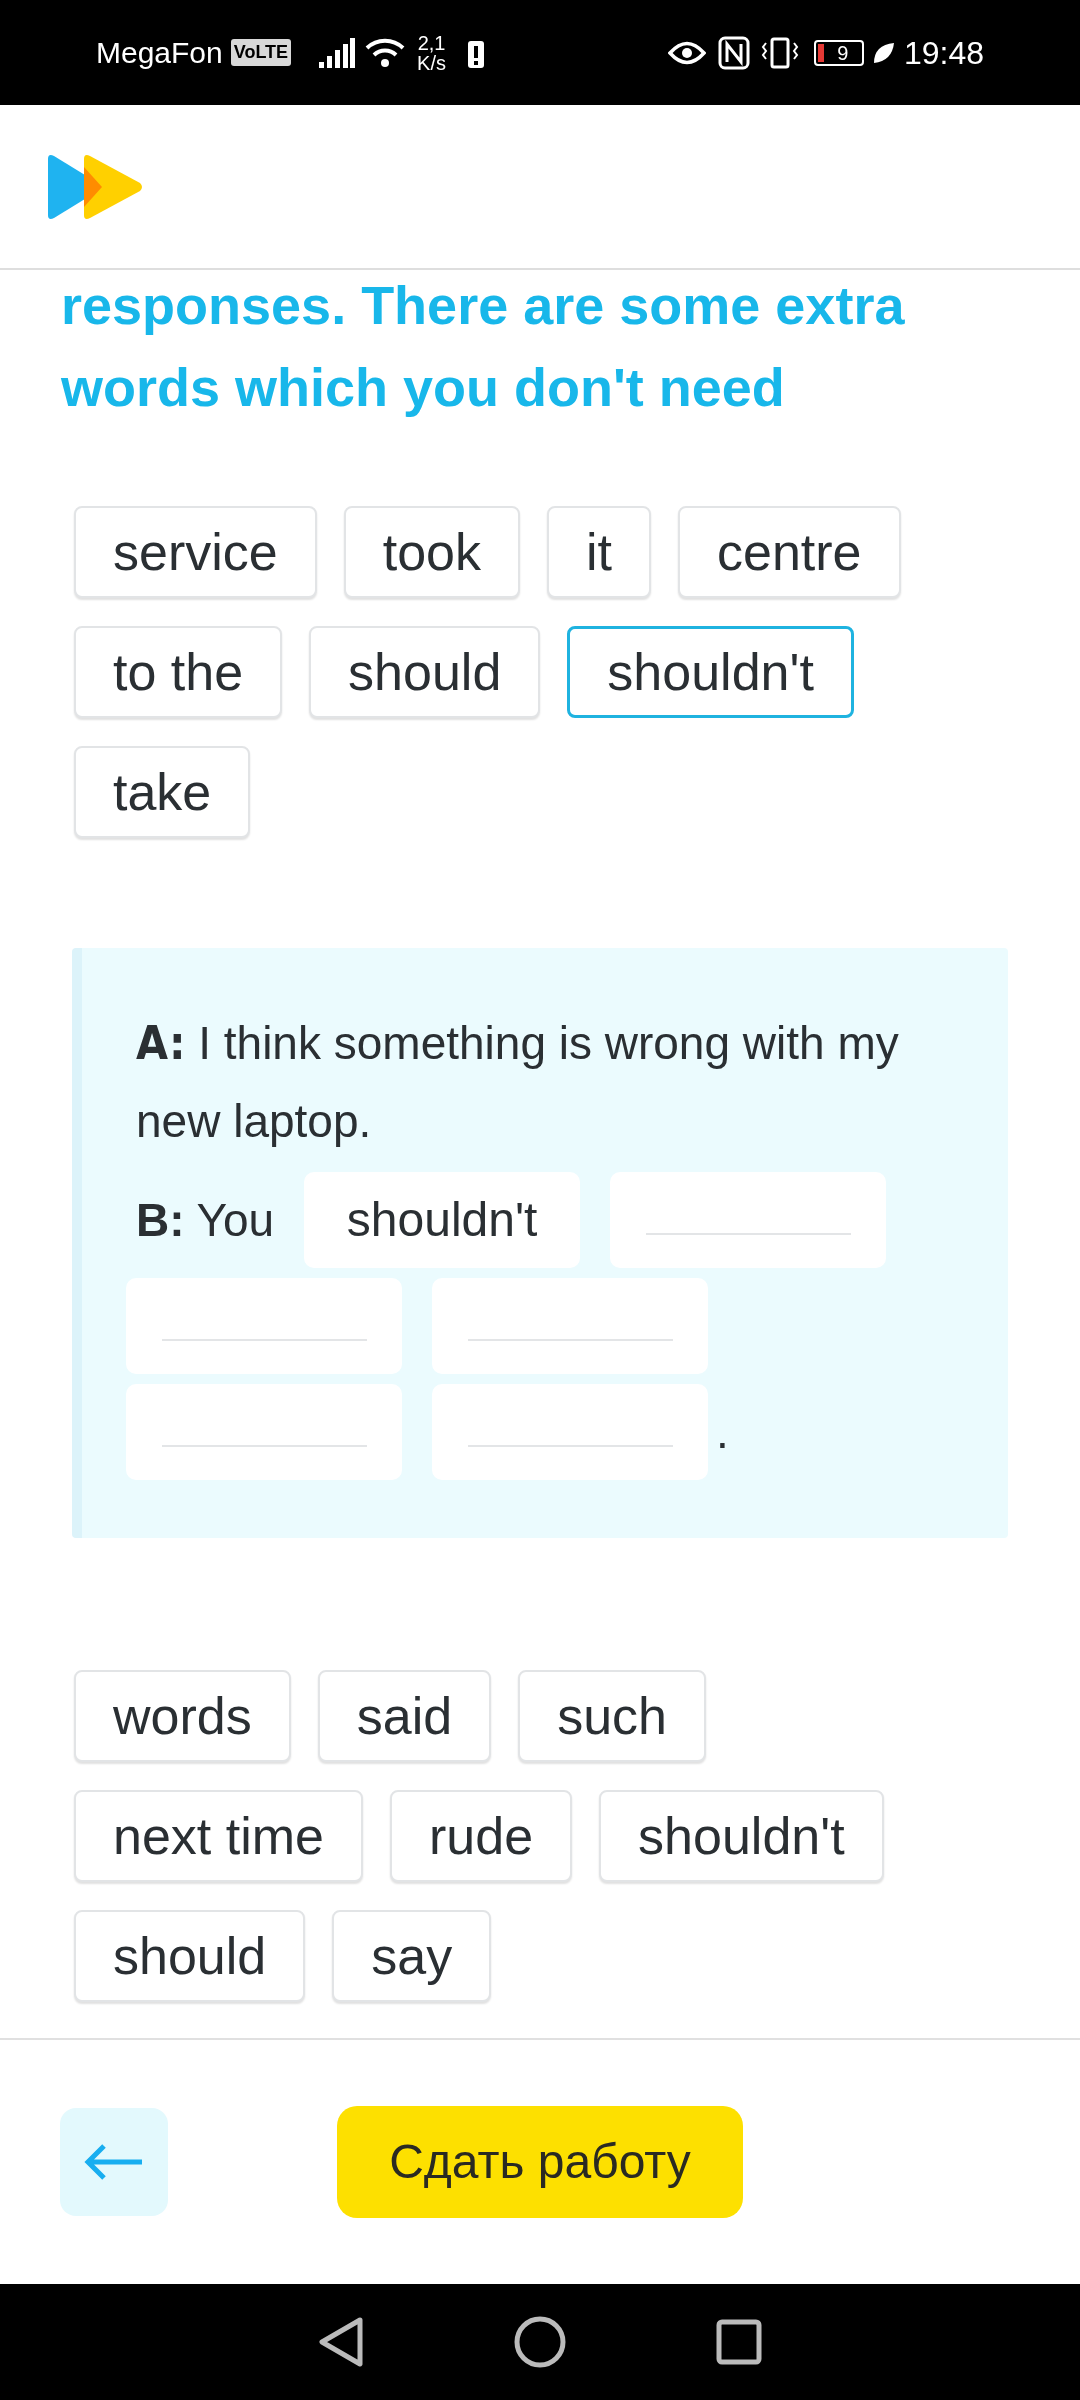 This screenshot has height=2400, width=1080. I want to click on instruction-text: words which you don't need, so click(423, 387).